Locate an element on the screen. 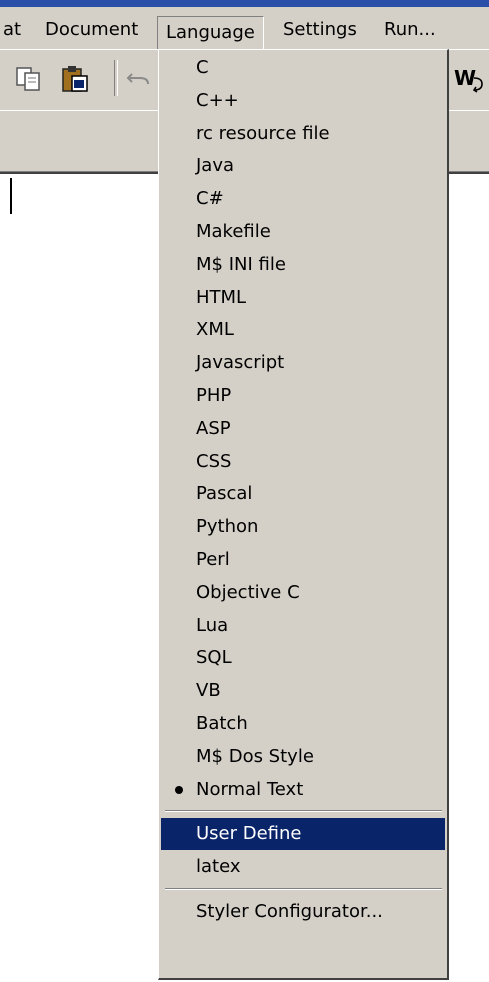 This screenshot has width=489, height=982. paste-icon is located at coordinates (75, 79).